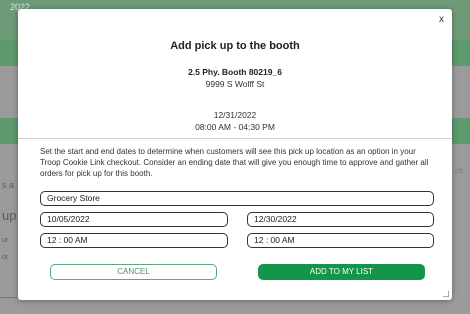 This screenshot has height=314, width=470. Describe the element at coordinates (134, 240) in the screenshot. I see `start-time-field: 12 : 00 AM` at that location.